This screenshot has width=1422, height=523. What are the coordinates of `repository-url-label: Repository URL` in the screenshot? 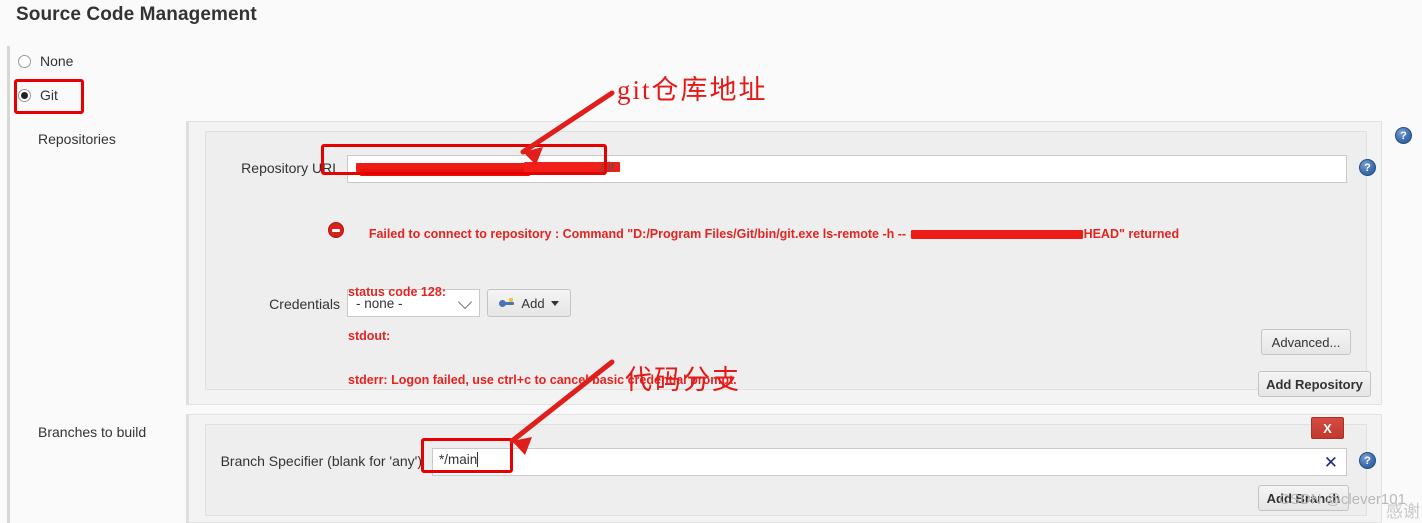 It's located at (290, 168).